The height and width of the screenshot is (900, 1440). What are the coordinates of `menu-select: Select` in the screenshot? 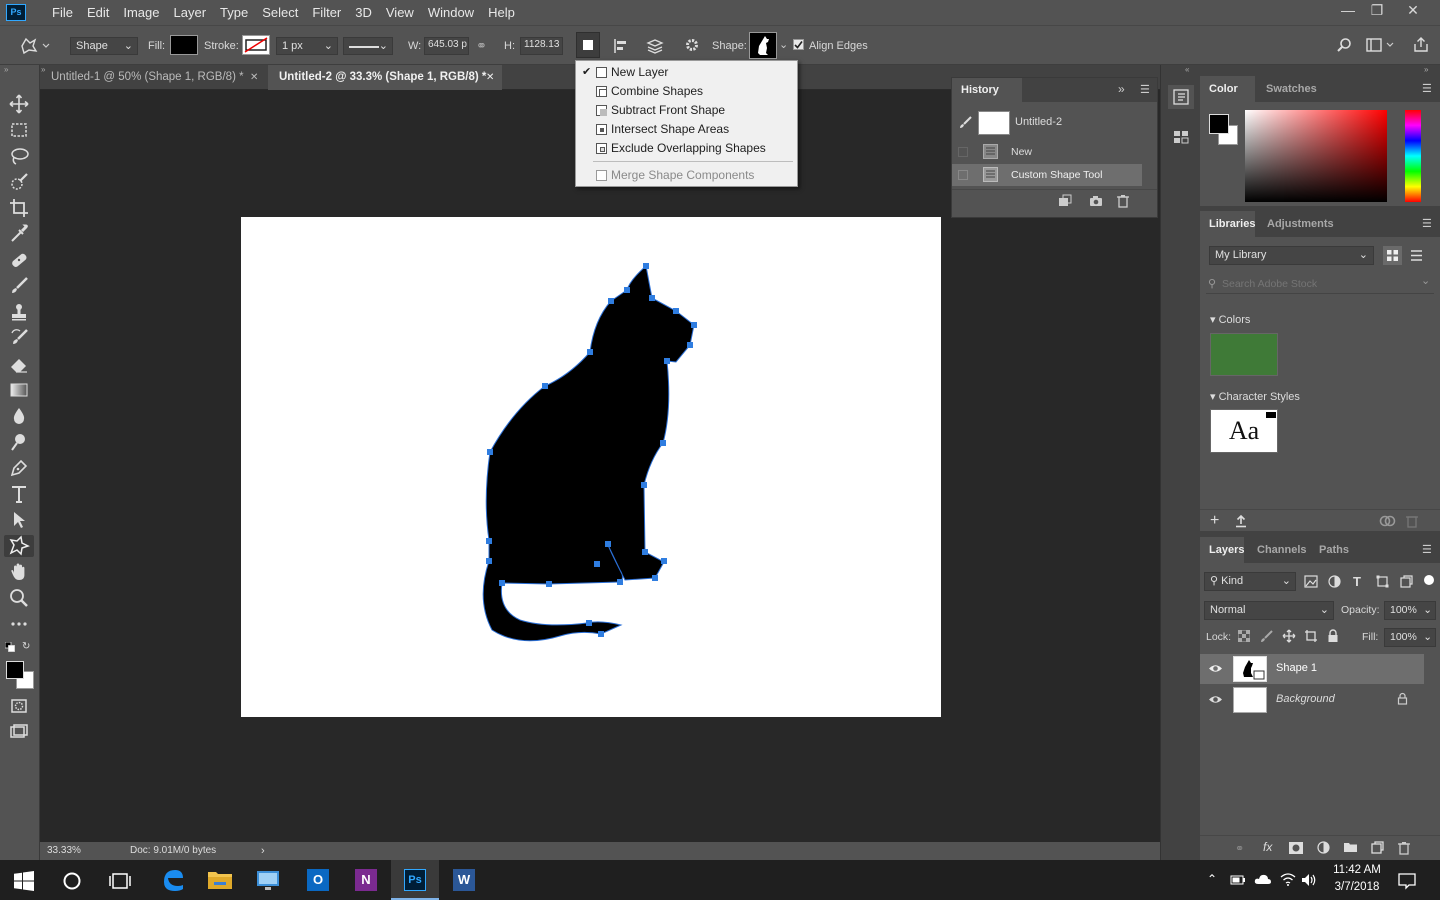 It's located at (280, 12).